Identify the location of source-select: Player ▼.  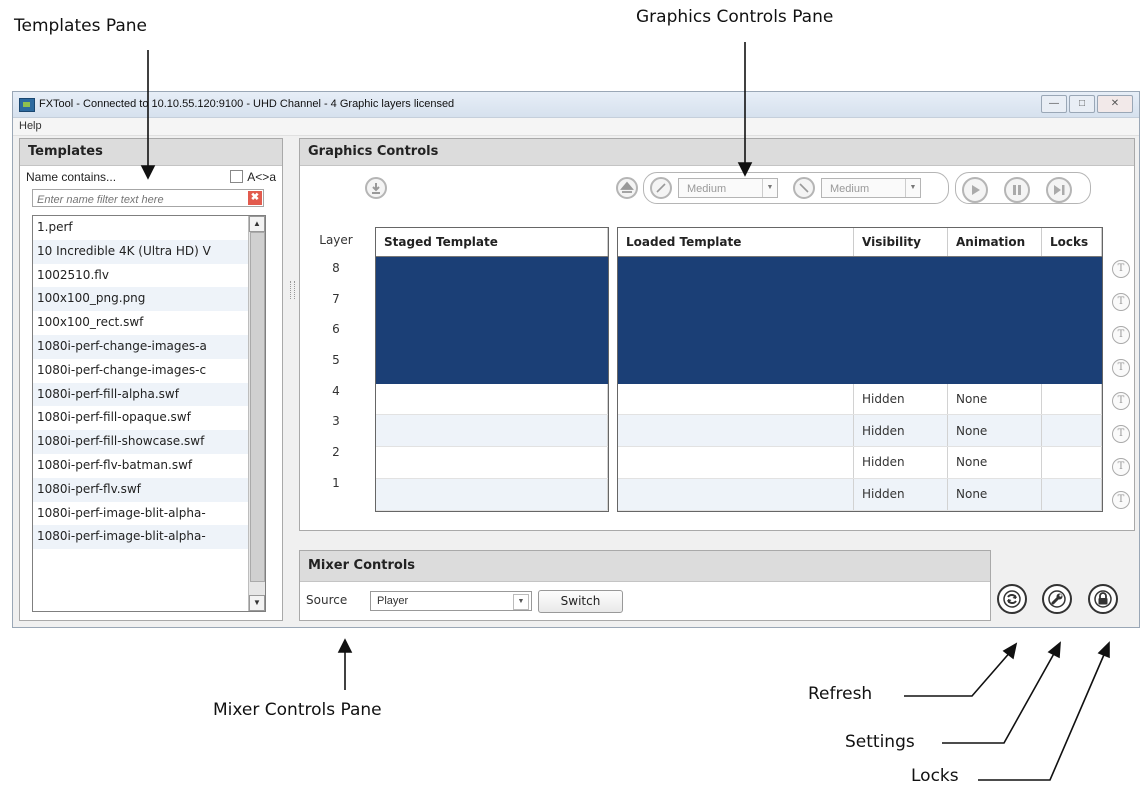
(451, 601).